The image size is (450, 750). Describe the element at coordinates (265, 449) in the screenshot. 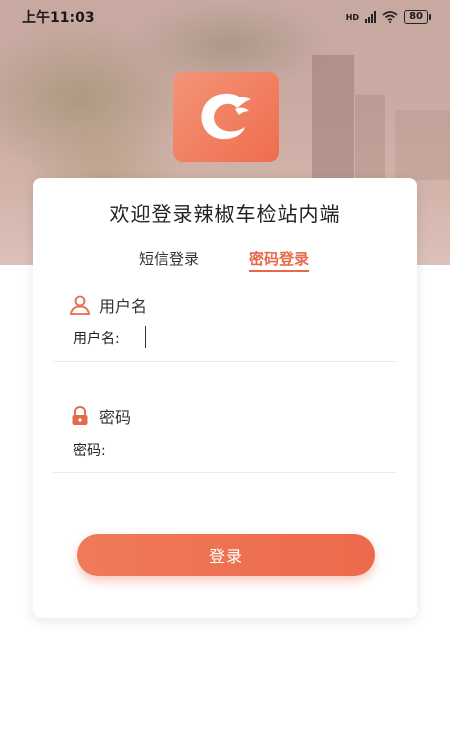

I see `password-input` at that location.